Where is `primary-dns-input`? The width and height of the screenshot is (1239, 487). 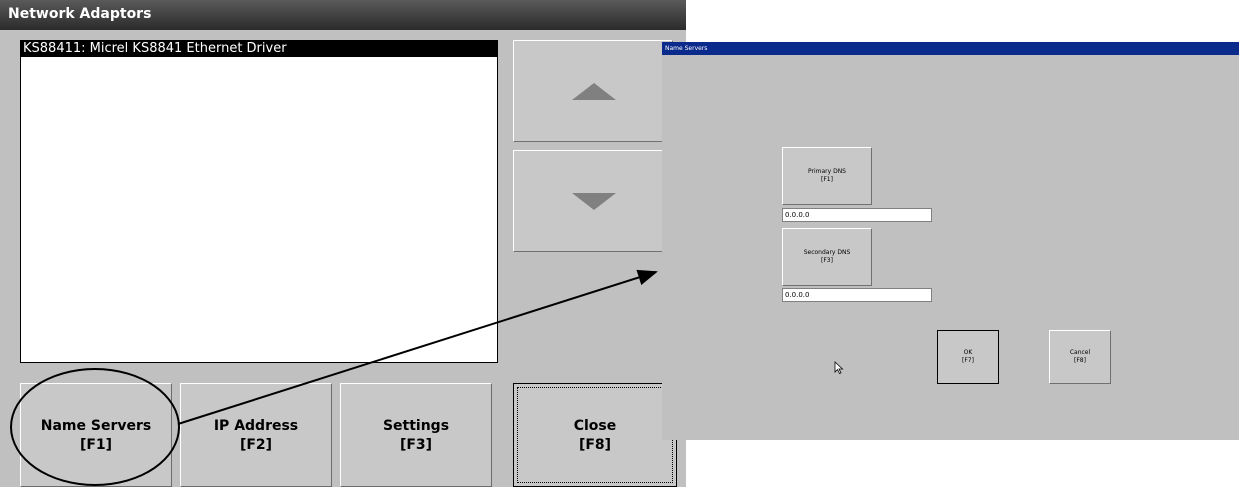 primary-dns-input is located at coordinates (857, 215).